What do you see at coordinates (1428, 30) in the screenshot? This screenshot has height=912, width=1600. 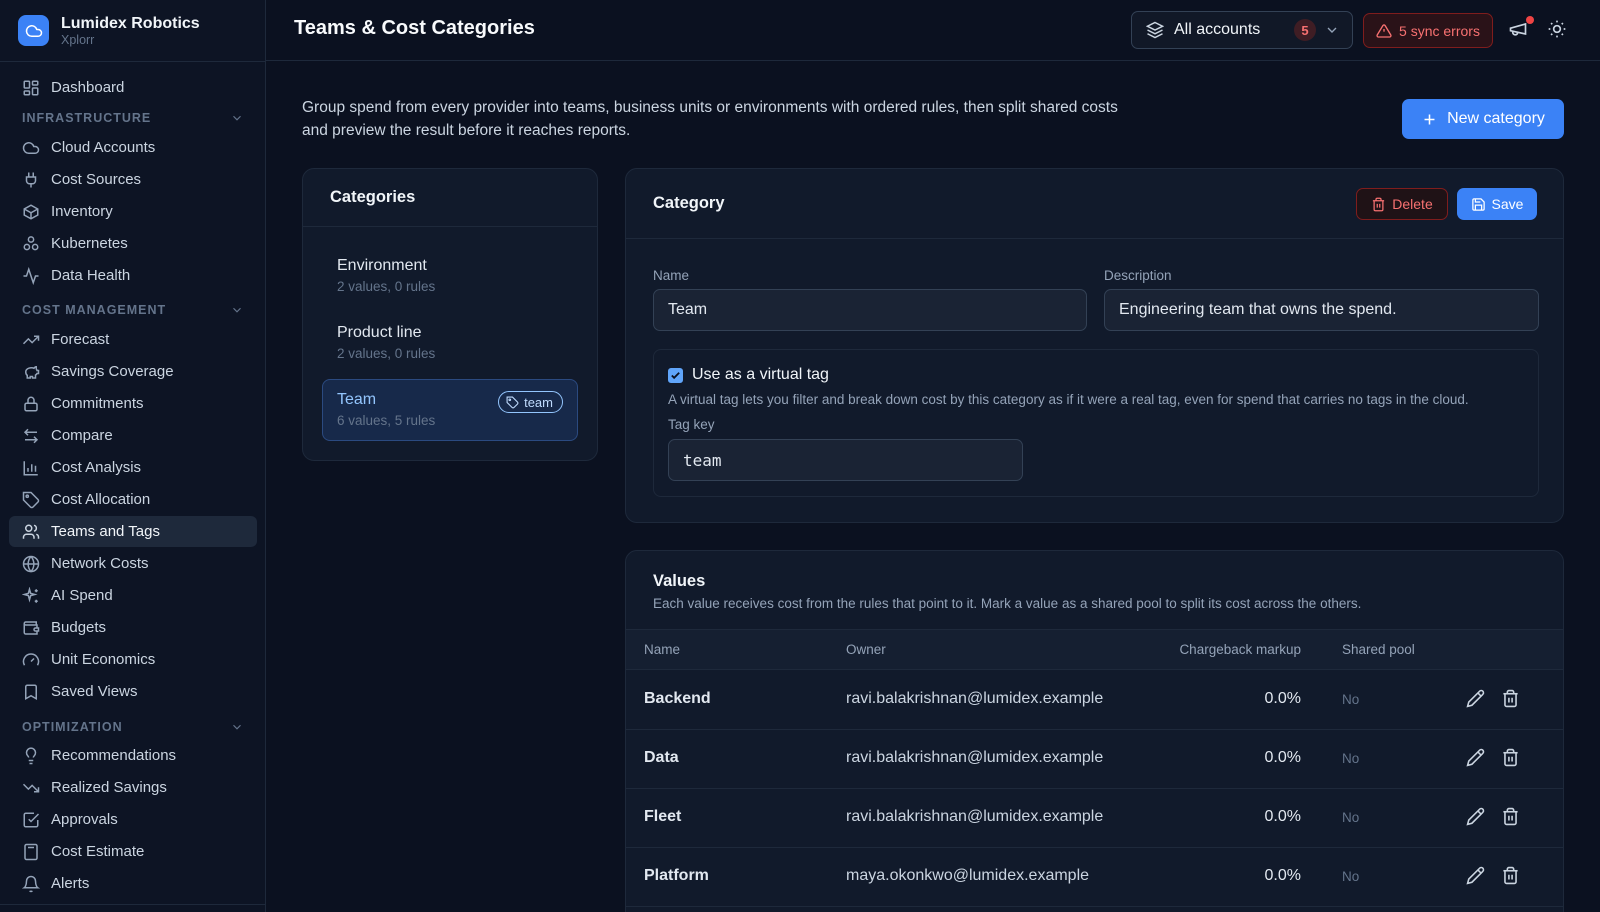 I see `sync-errors-button: 5 sync errors` at bounding box center [1428, 30].